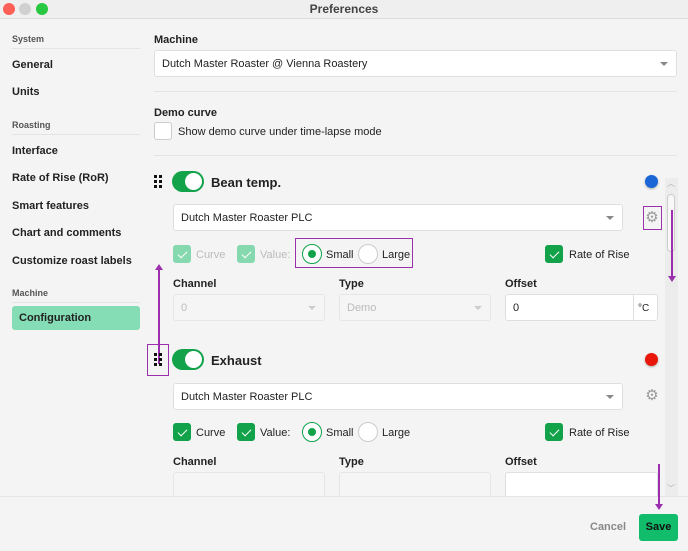 The height and width of the screenshot is (551, 688). What do you see at coordinates (188, 359) in the screenshot?
I see `exhaust-toggle` at bounding box center [188, 359].